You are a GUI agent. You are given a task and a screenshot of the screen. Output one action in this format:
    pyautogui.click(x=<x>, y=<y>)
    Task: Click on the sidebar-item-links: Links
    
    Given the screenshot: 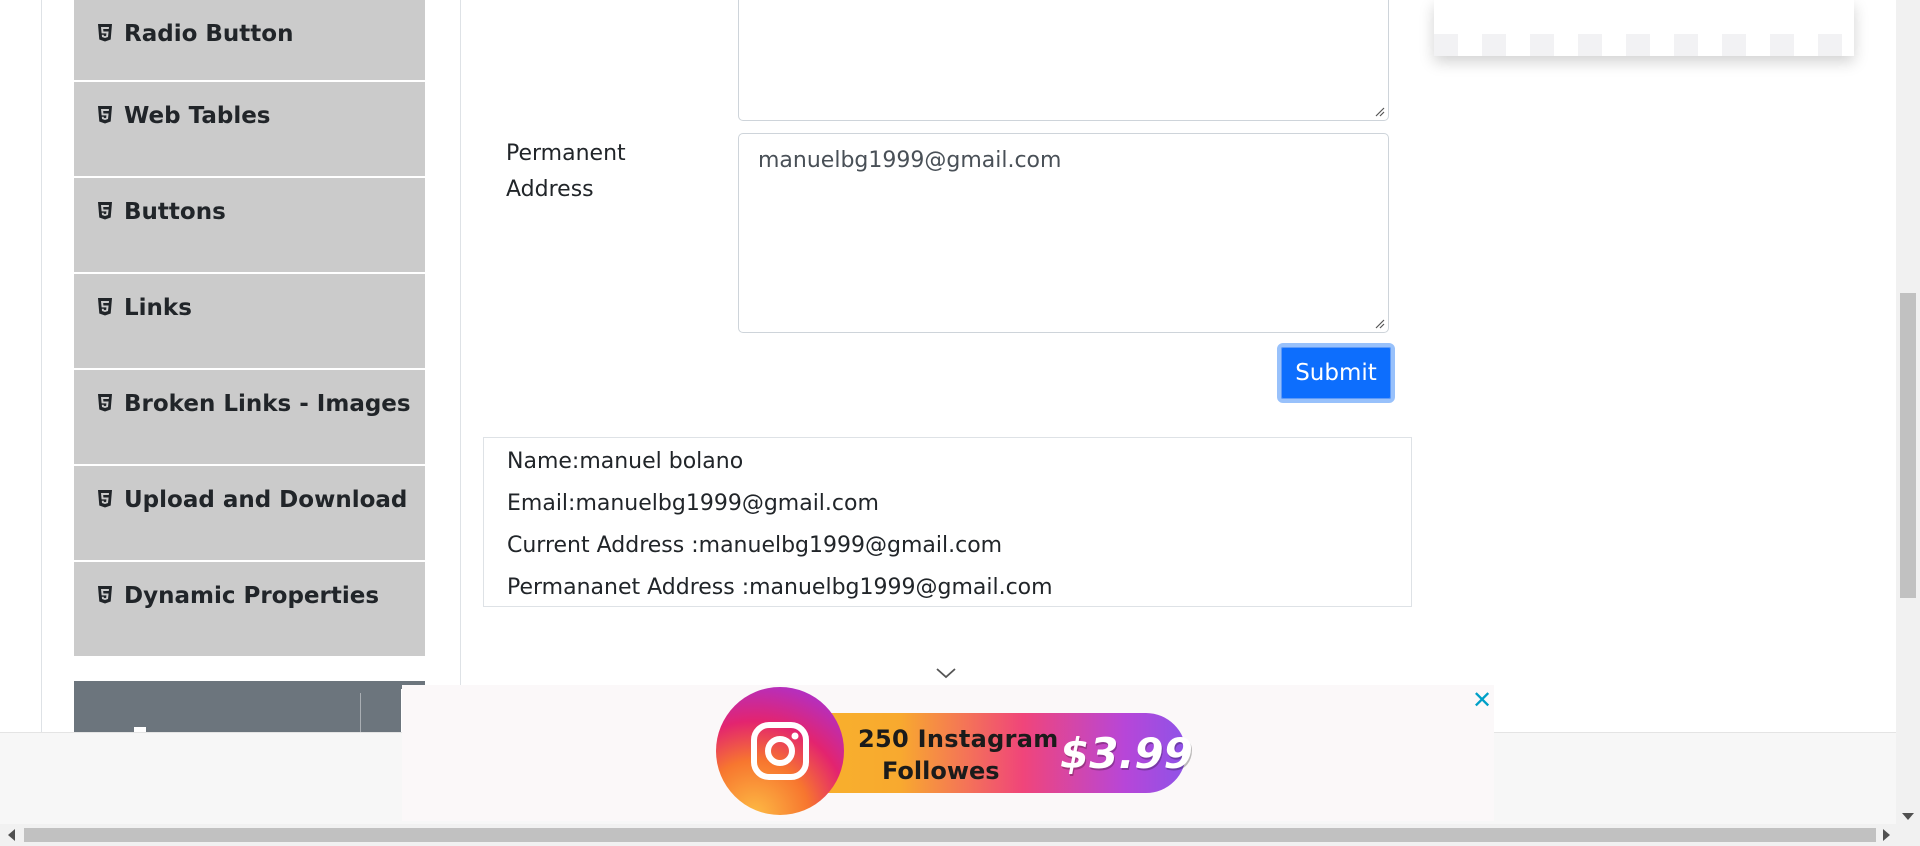 What is the action you would take?
    pyautogui.click(x=249, y=322)
    